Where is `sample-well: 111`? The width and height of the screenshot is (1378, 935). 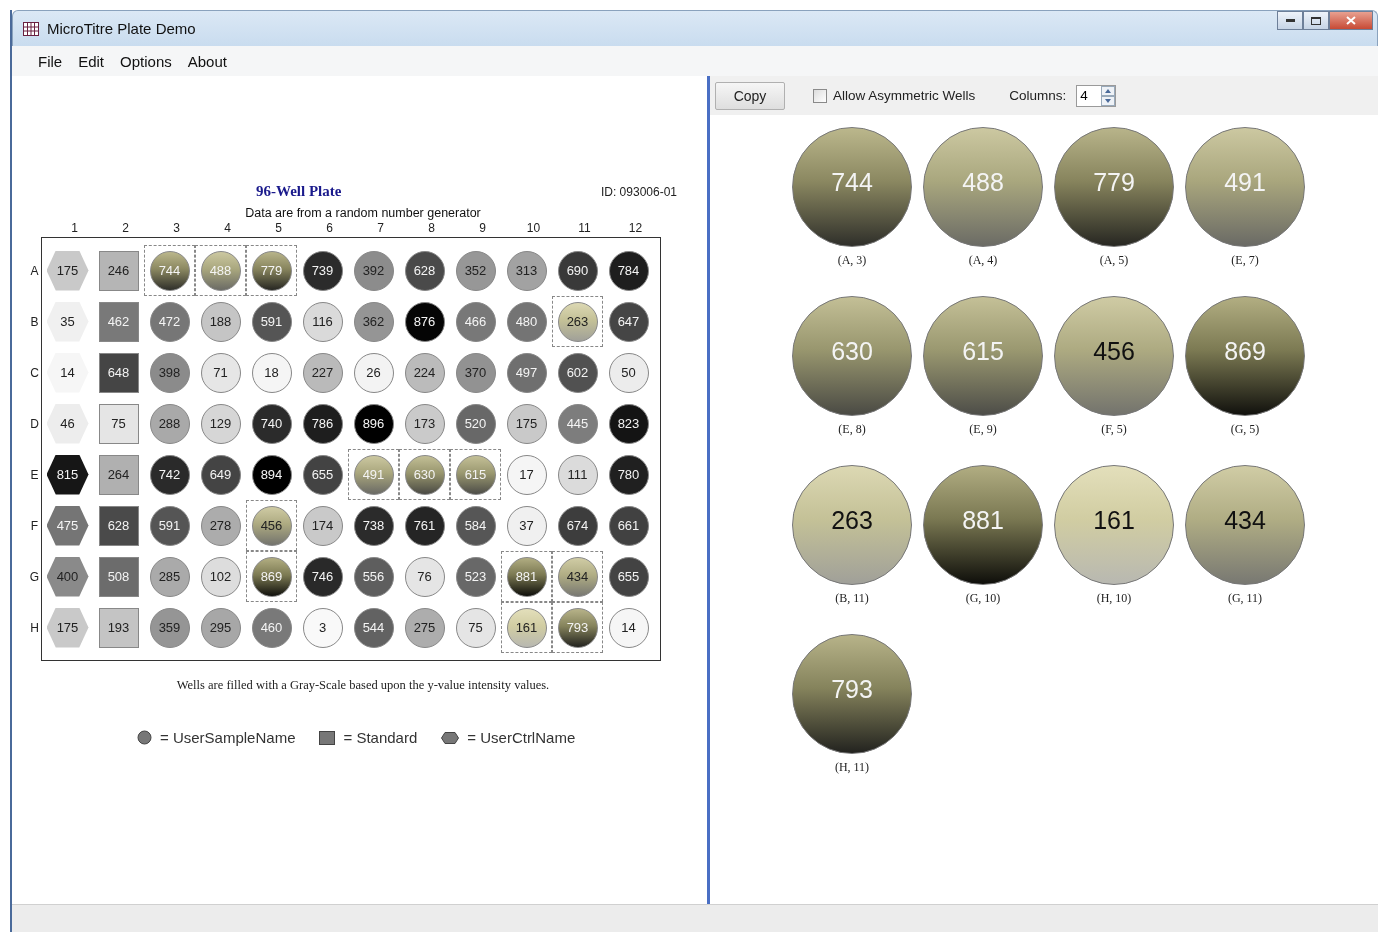 sample-well: 111 is located at coordinates (577, 474).